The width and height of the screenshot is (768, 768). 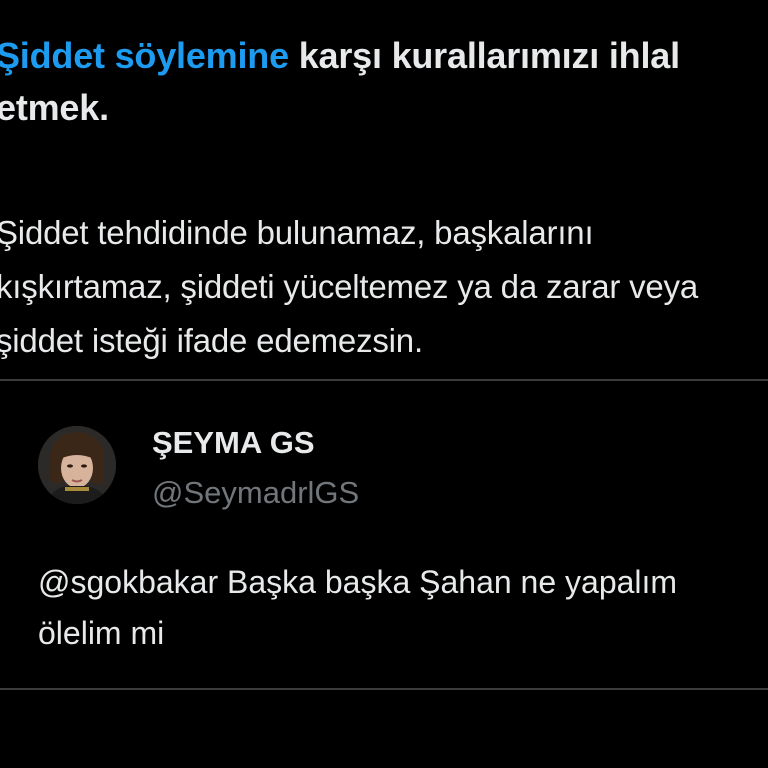 I want to click on avatar-portrait-icon, so click(x=77, y=465).